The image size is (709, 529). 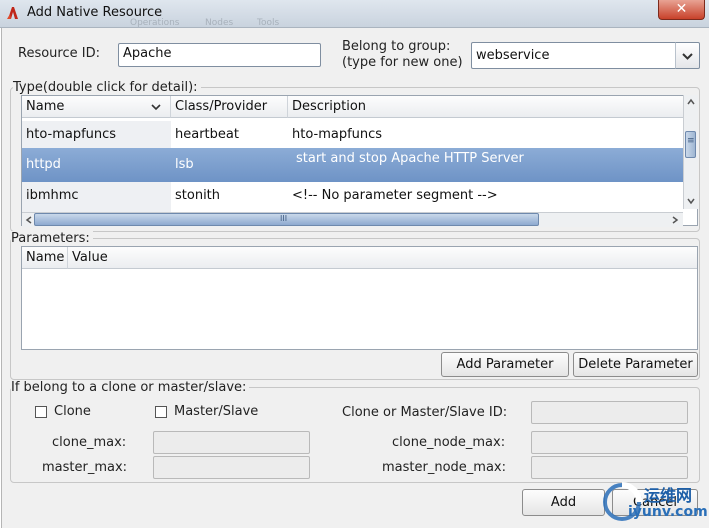 I want to click on close-icon: ✕, so click(x=681, y=9).